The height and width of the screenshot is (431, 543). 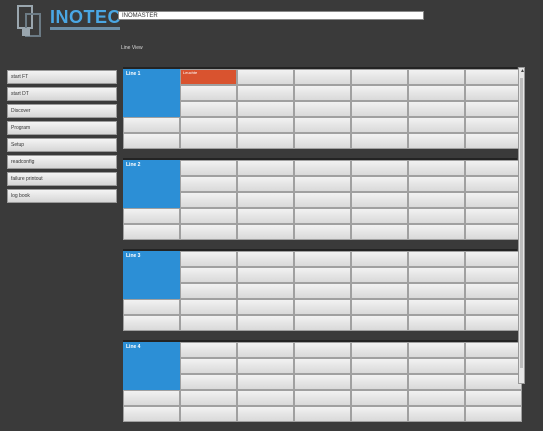 What do you see at coordinates (62, 162) in the screenshot?
I see `readconfig-button: readconfig` at bounding box center [62, 162].